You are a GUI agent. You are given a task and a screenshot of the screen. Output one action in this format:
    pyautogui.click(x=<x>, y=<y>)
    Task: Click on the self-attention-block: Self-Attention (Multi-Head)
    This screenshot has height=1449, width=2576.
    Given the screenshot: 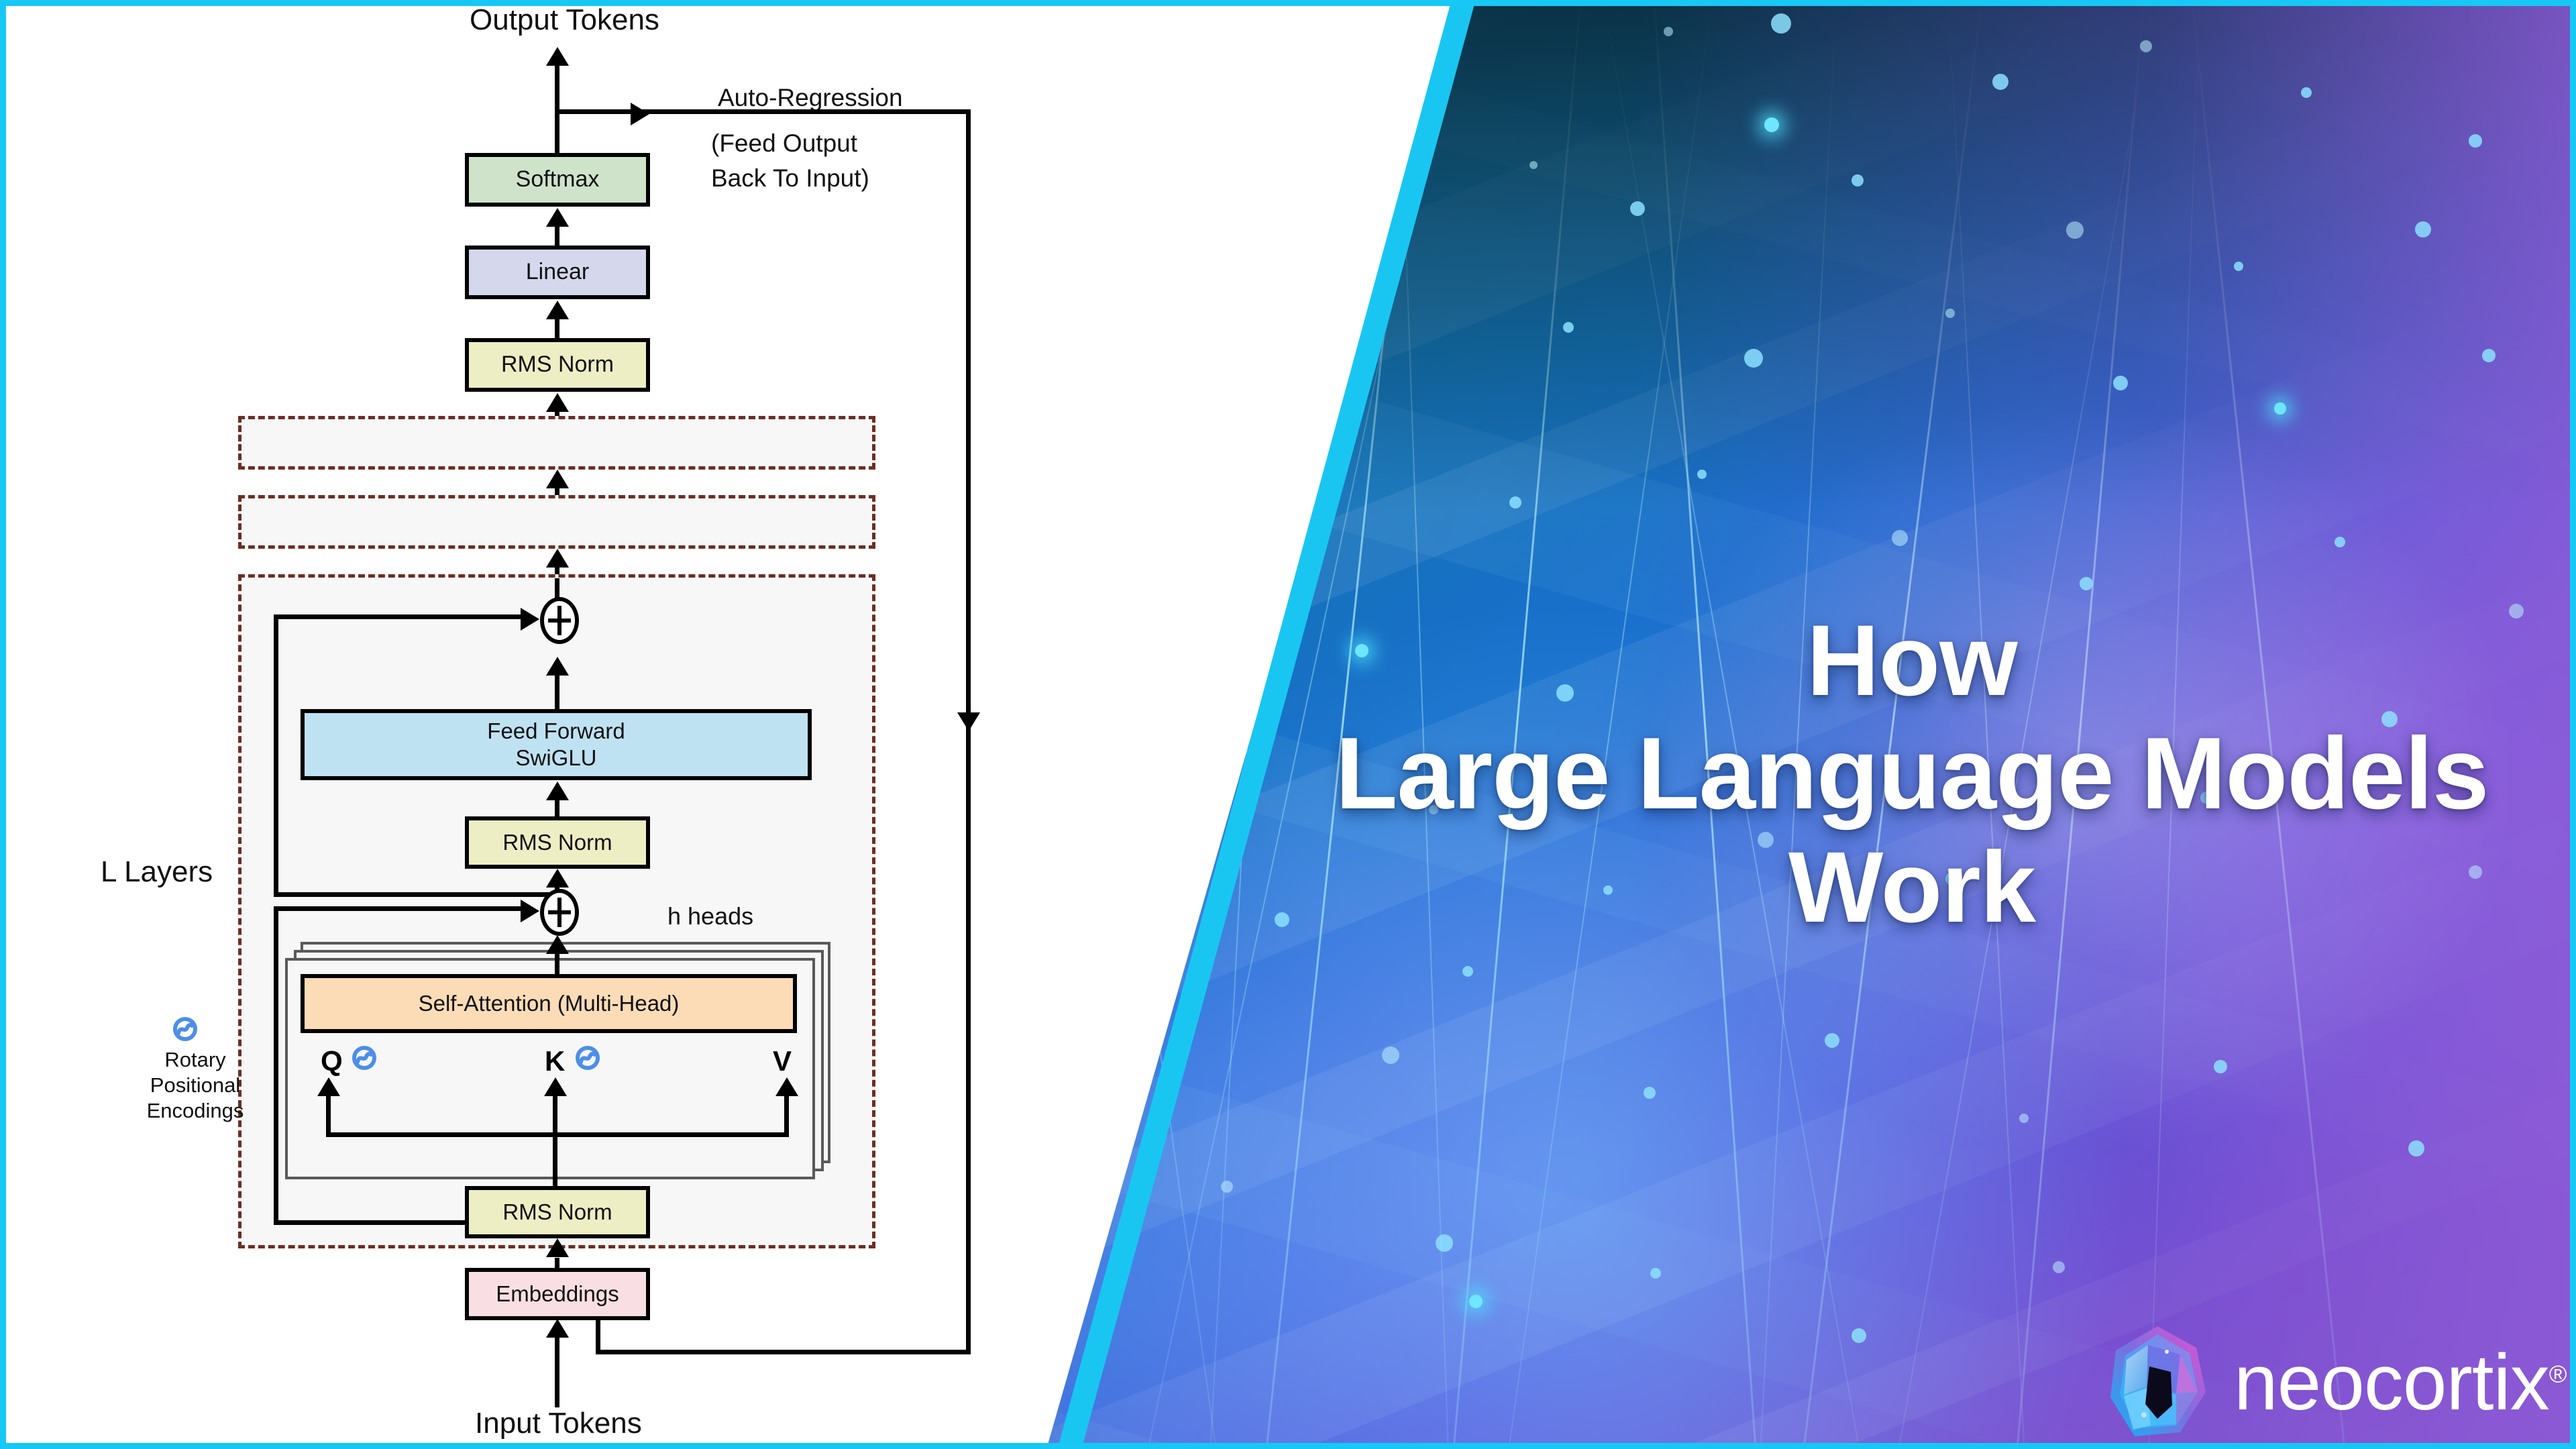 What is the action you would take?
    pyautogui.click(x=549, y=1003)
    